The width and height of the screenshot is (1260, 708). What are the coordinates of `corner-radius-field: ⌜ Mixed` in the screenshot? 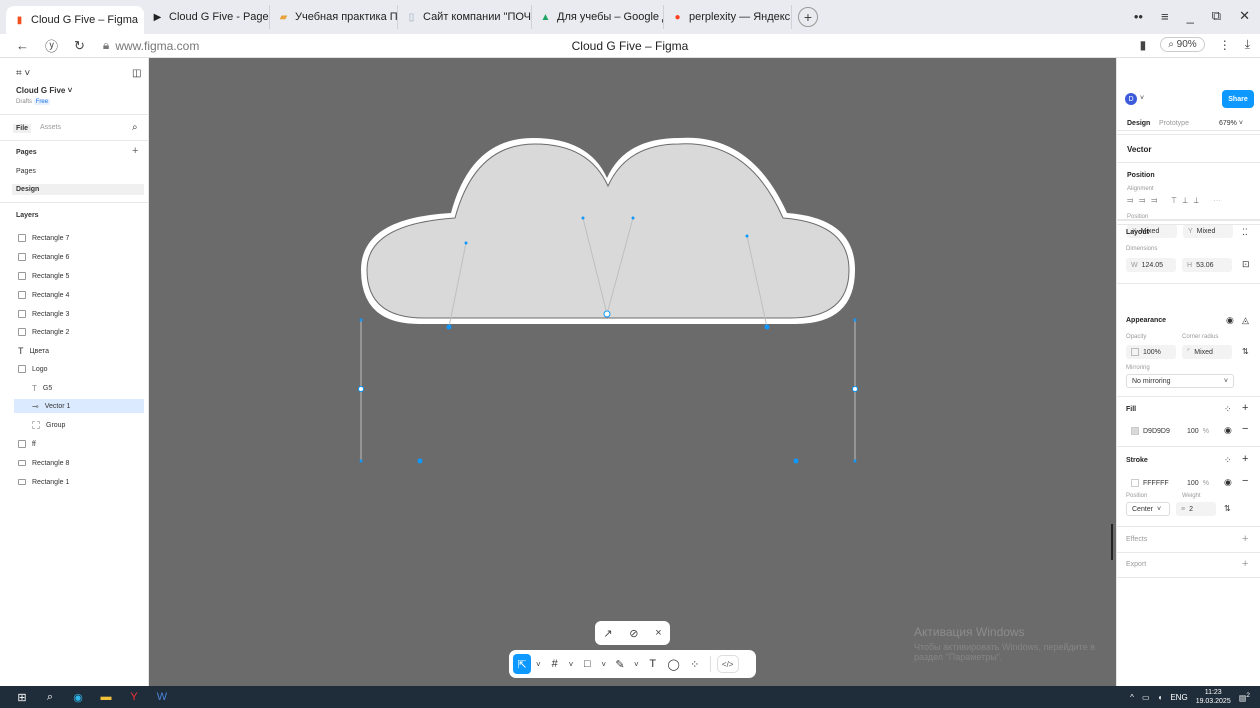 It's located at (1207, 352).